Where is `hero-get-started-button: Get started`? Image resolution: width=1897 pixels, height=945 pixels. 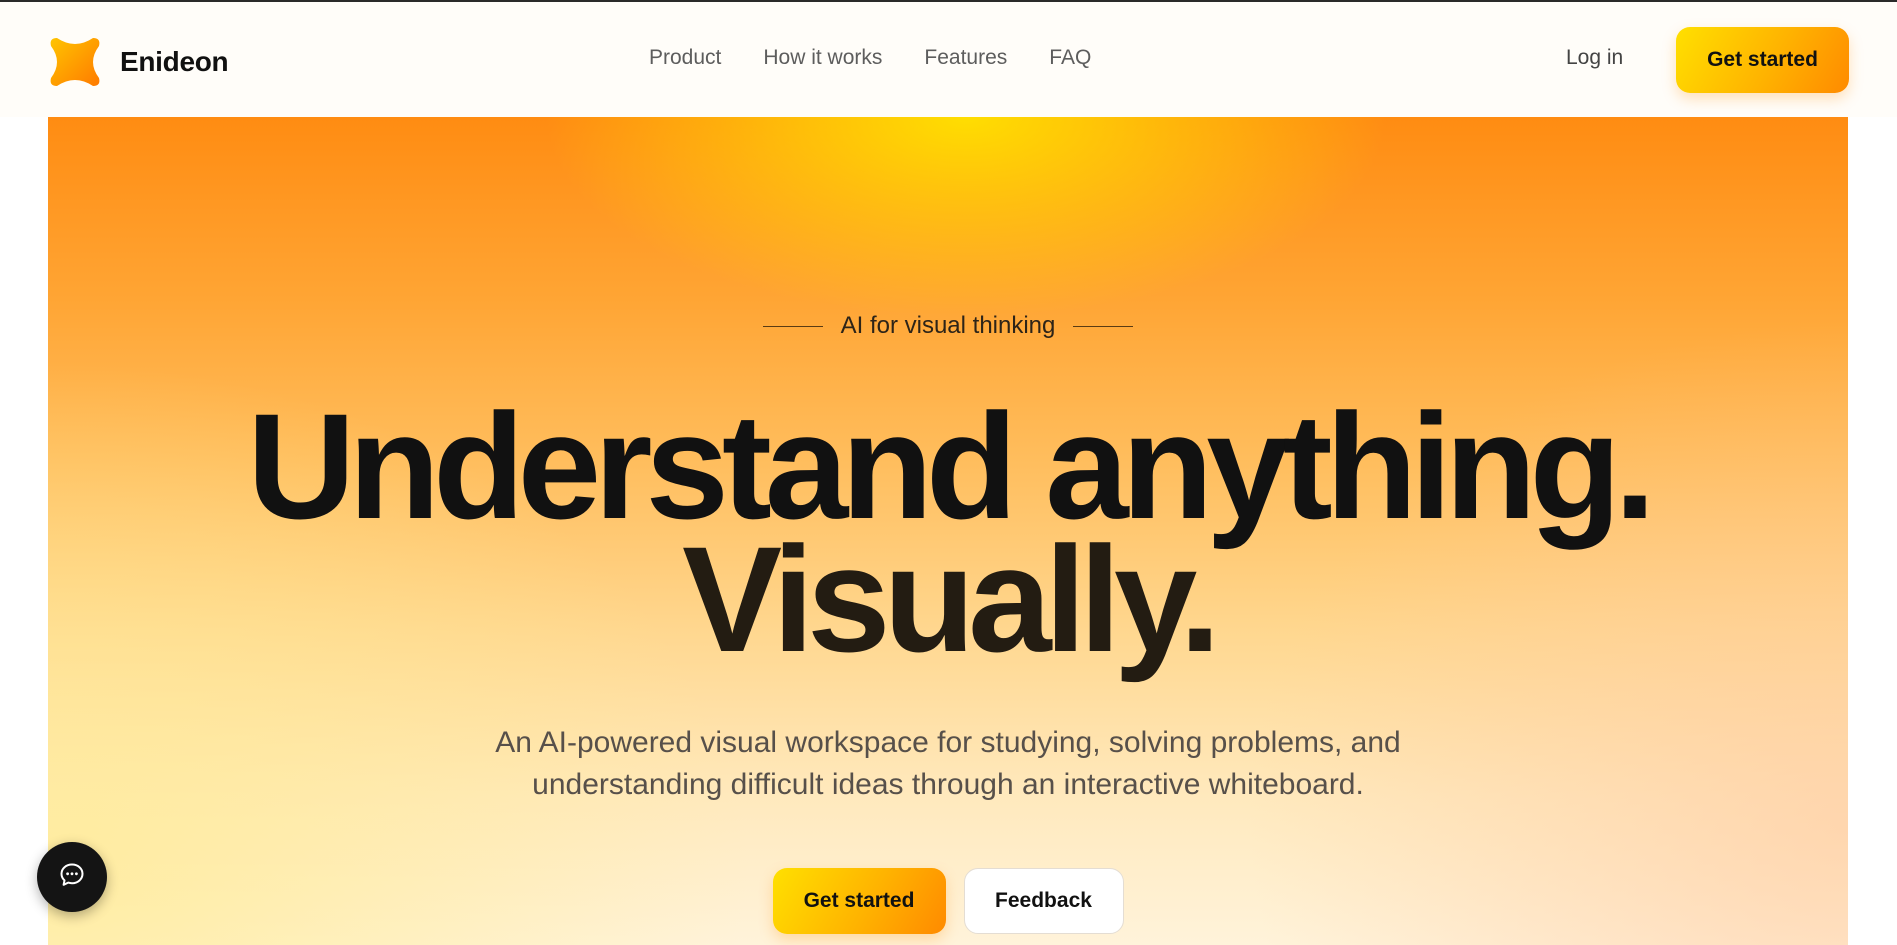
hero-get-started-button: Get started is located at coordinates (859, 901).